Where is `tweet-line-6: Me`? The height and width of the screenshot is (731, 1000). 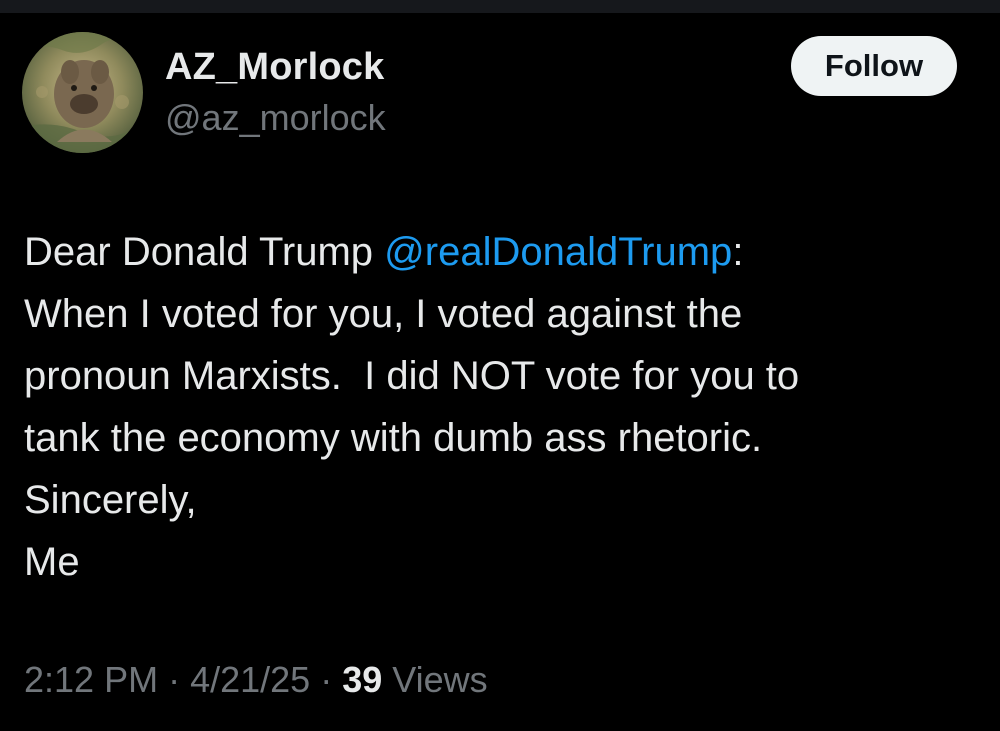 tweet-line-6: Me is located at coordinates (52, 562).